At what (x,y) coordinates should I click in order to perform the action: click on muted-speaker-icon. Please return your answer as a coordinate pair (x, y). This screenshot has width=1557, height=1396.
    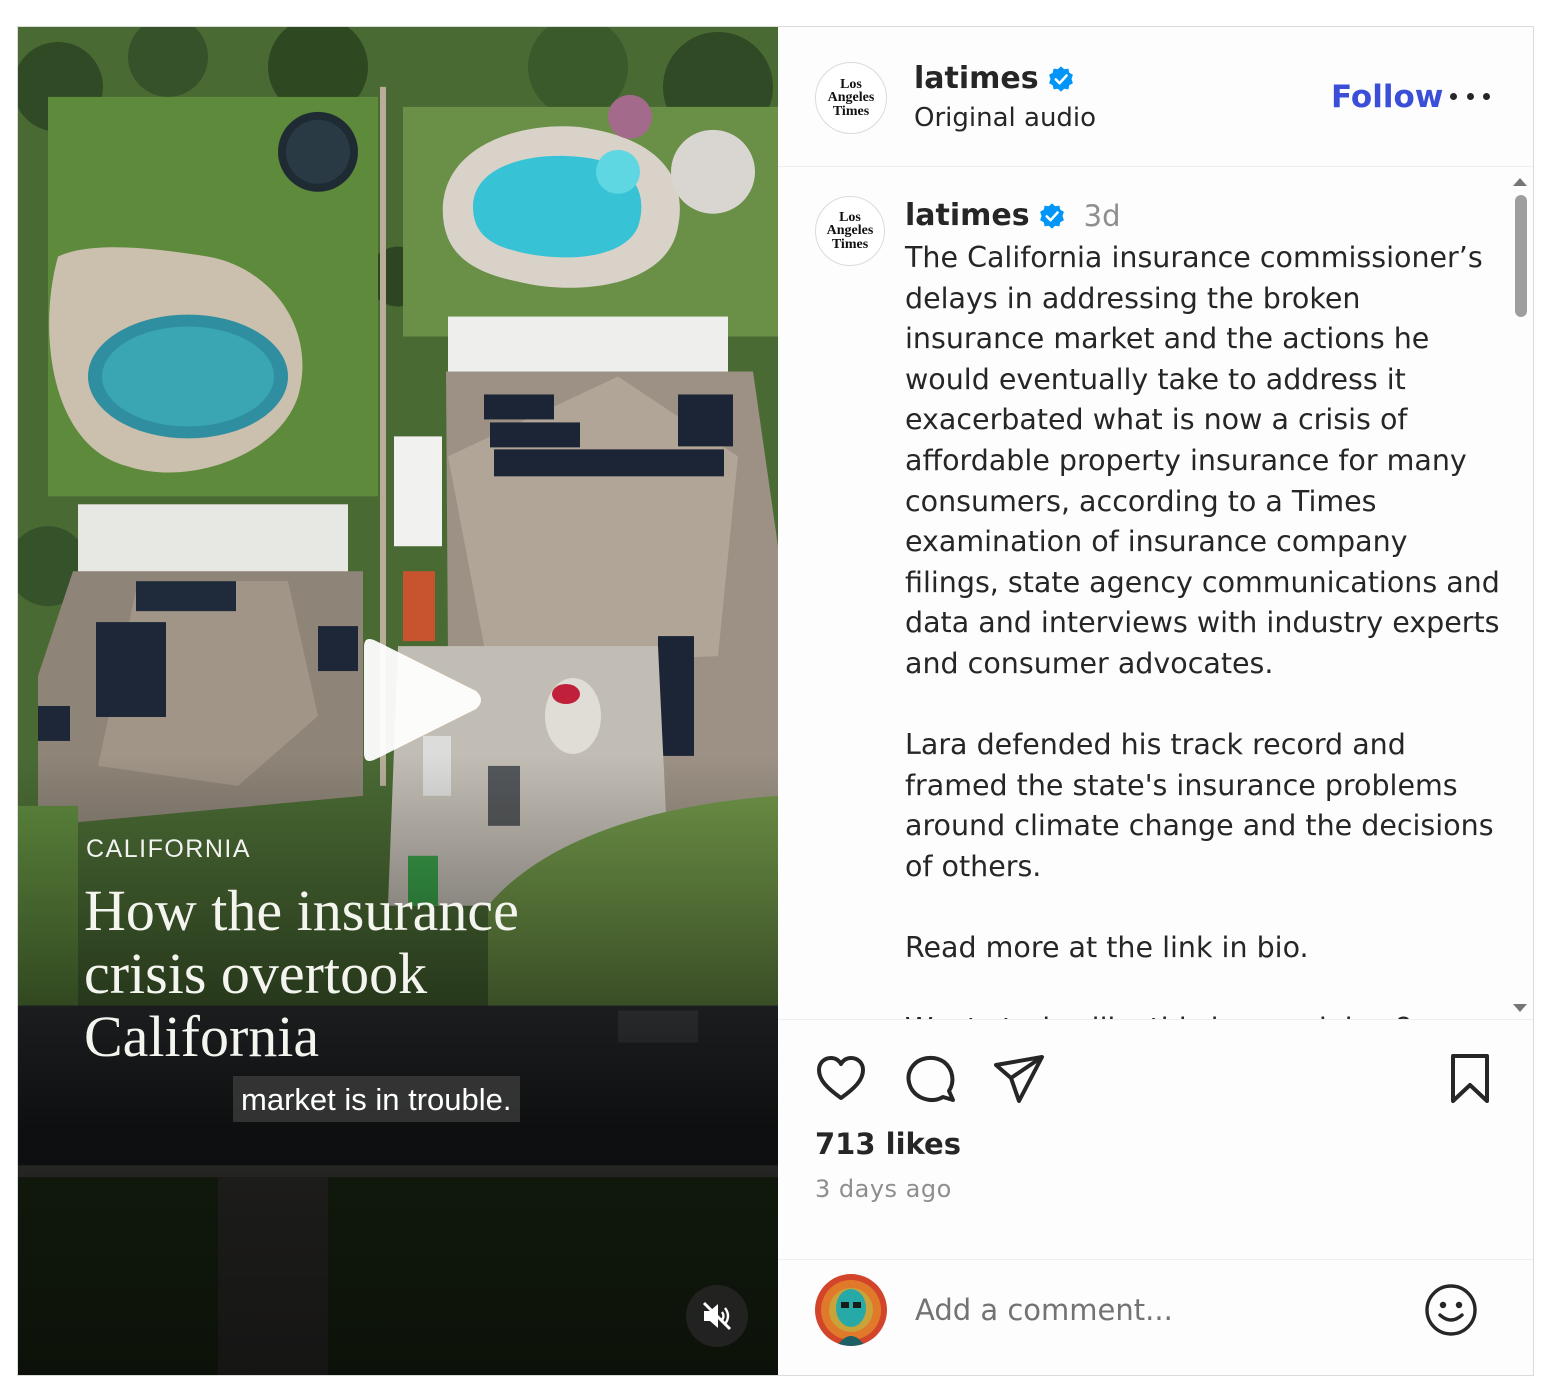
    Looking at the image, I should click on (717, 1316).